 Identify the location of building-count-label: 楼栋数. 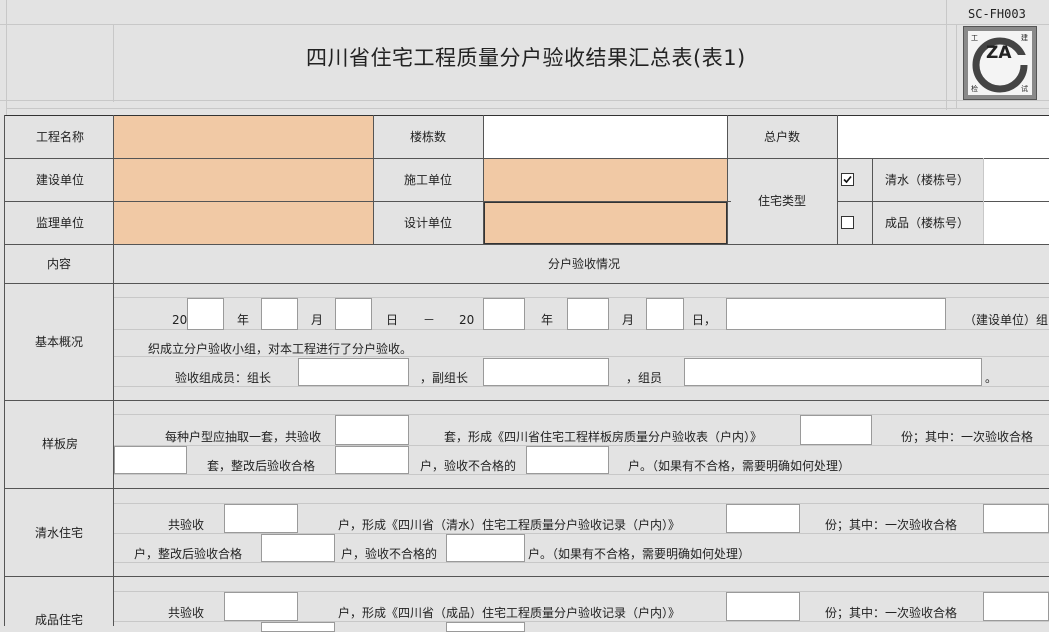
(428, 137).